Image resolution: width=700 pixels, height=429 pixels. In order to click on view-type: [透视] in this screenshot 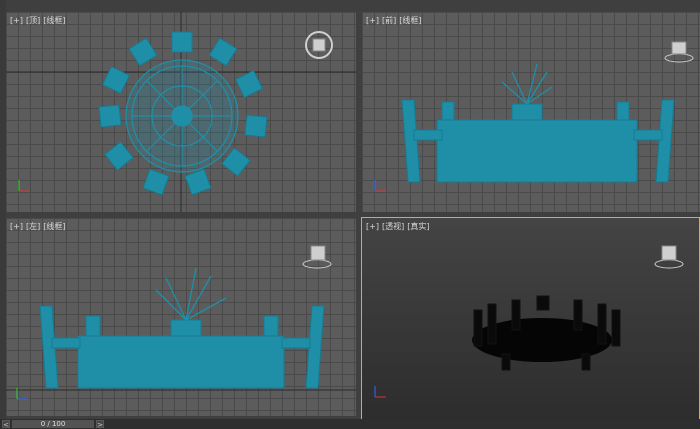, I will do `click(393, 226)`.